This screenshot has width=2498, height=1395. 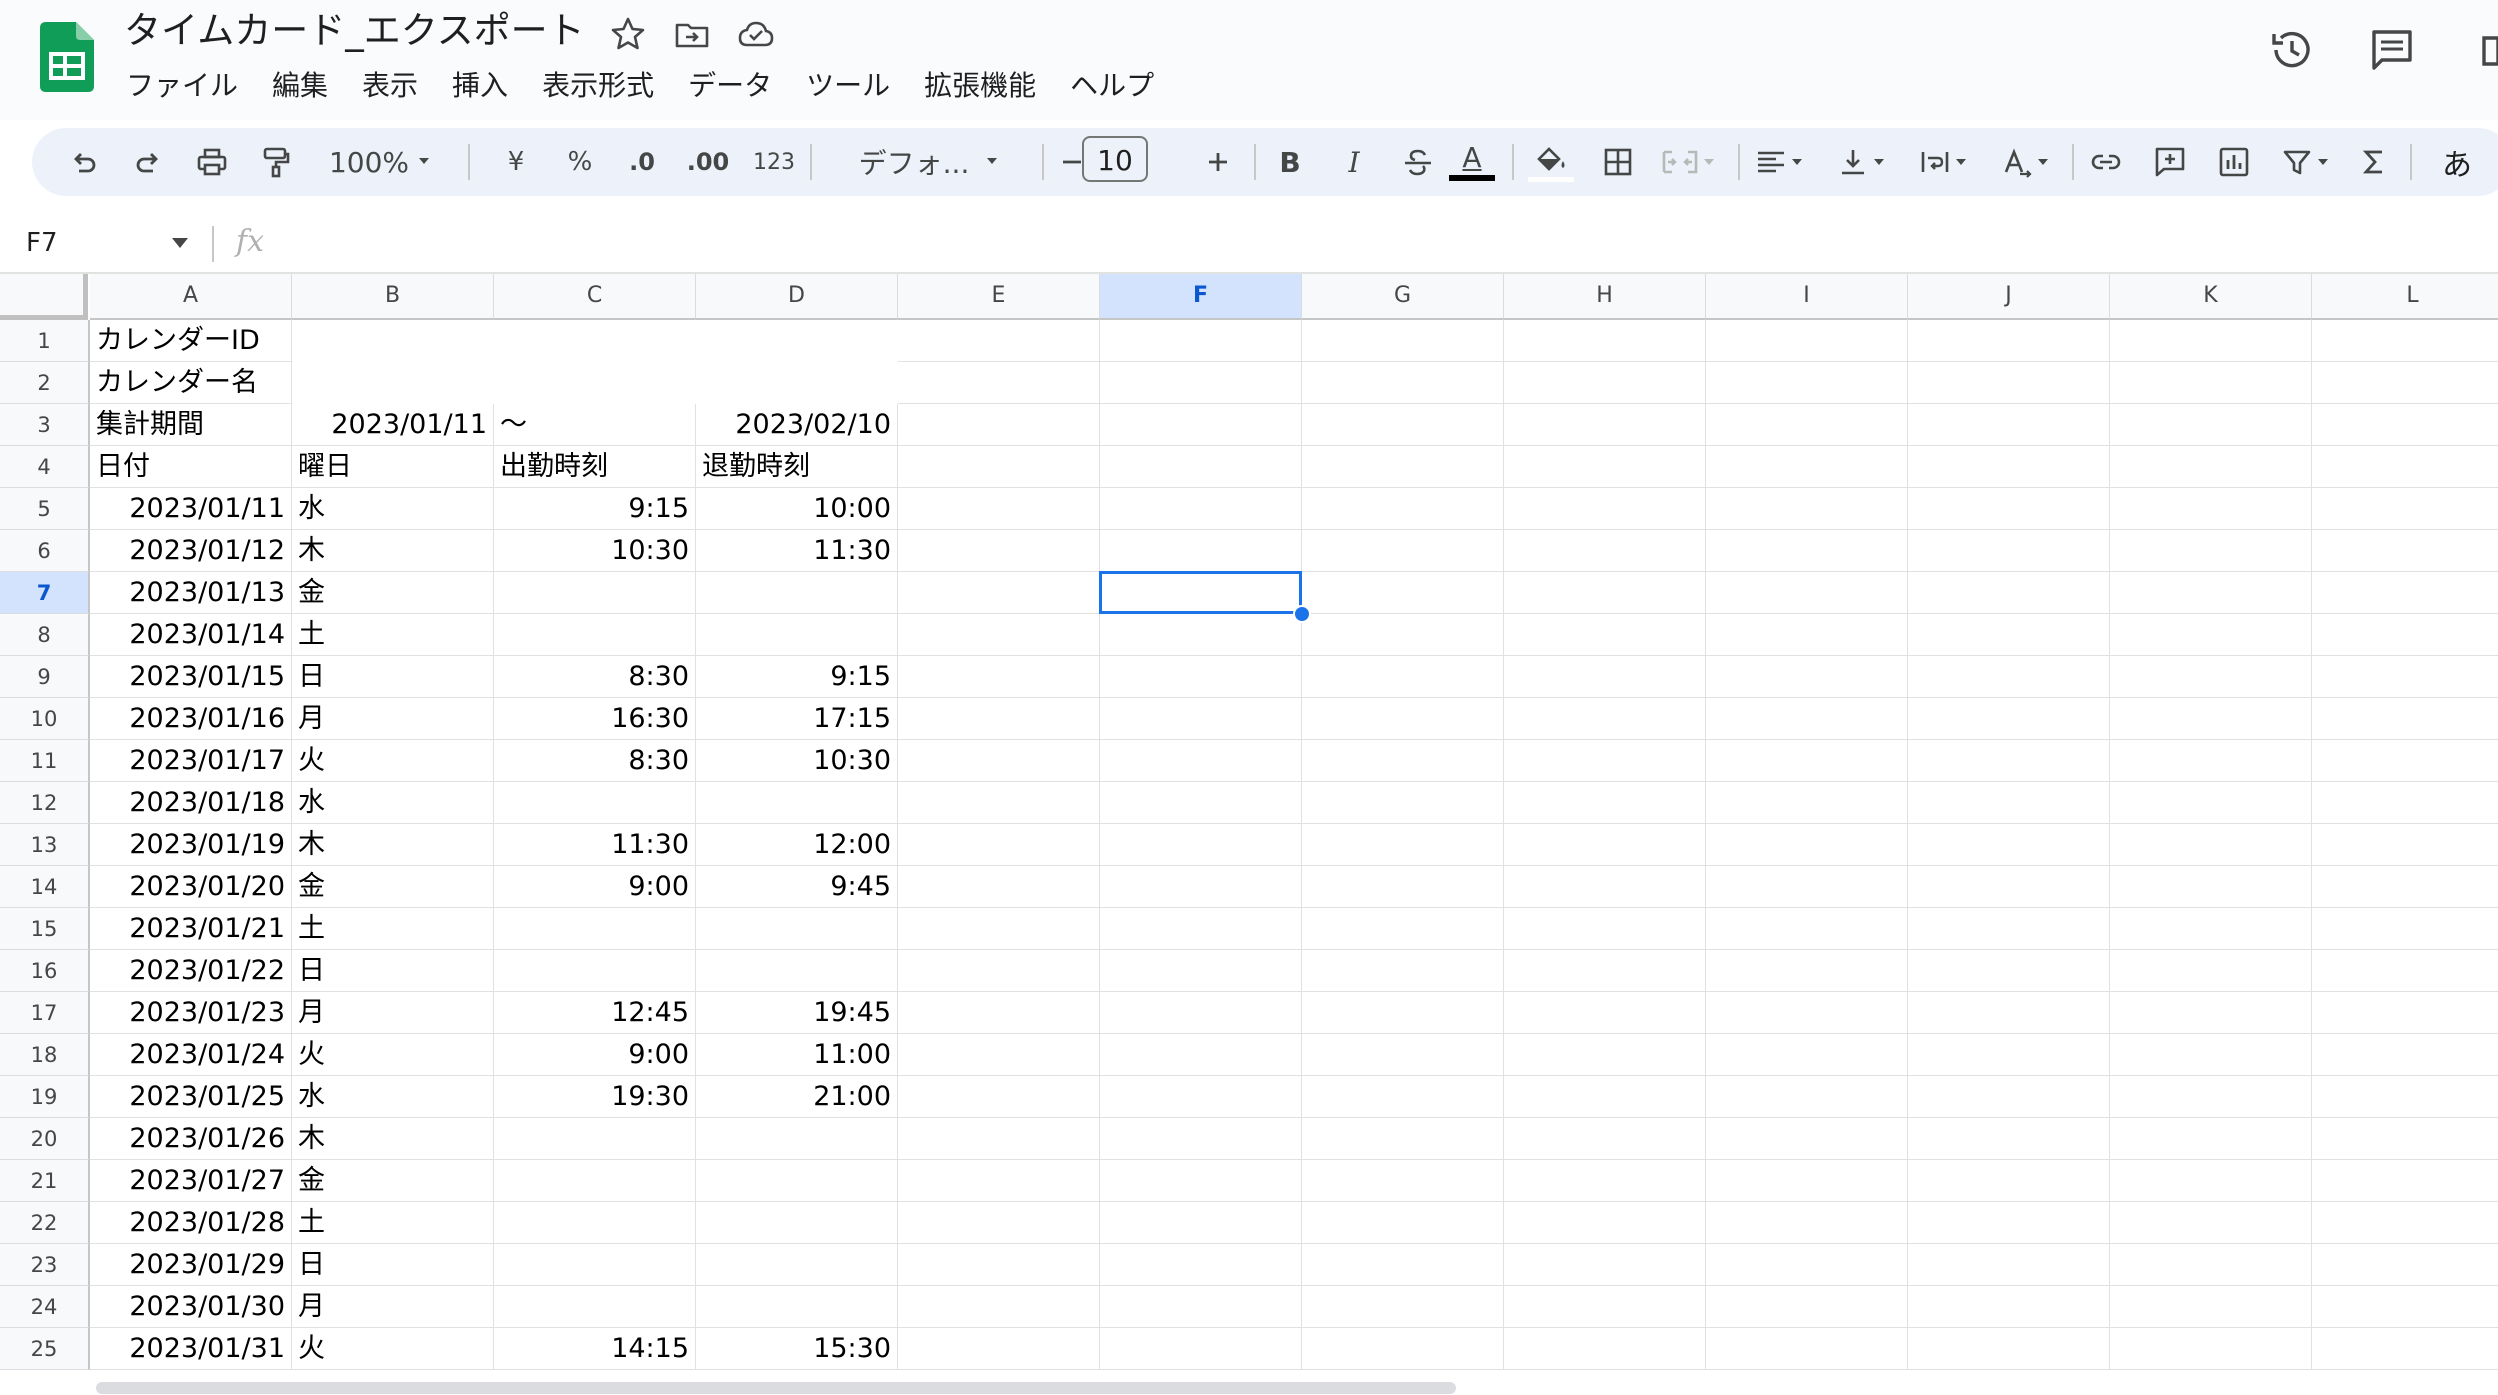 I want to click on cell-k7, so click(x=2211, y=593).